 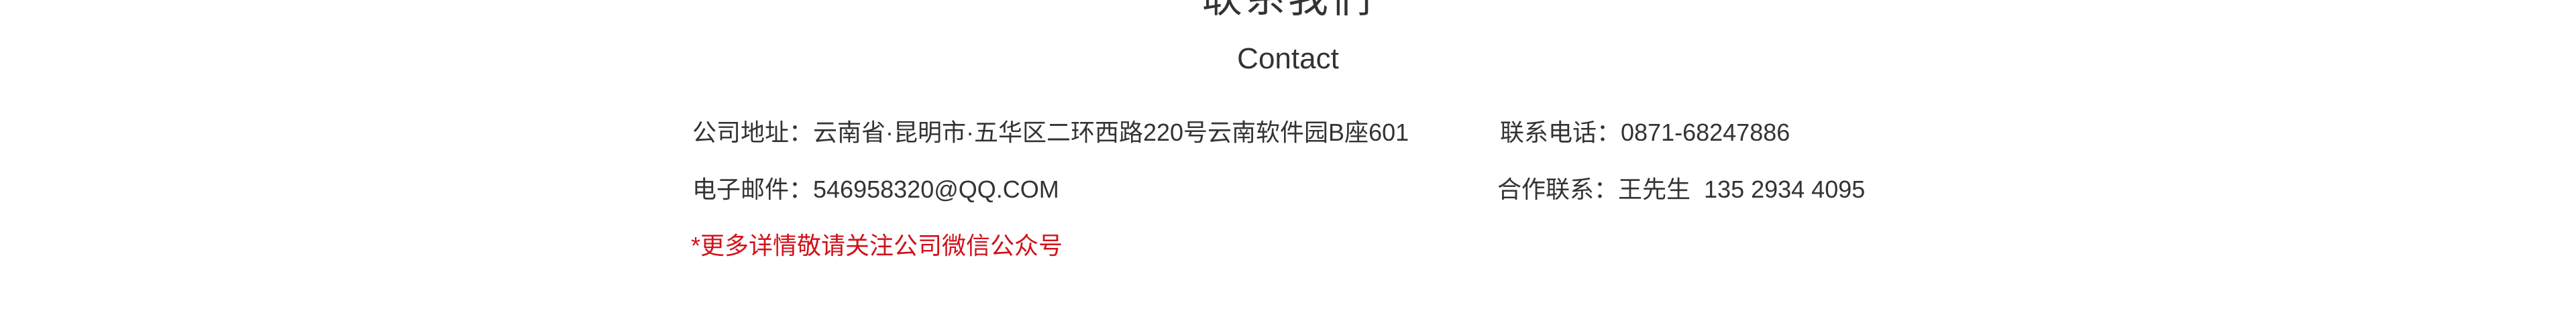 What do you see at coordinates (753, 133) in the screenshot?
I see `address-label: 公司地址：` at bounding box center [753, 133].